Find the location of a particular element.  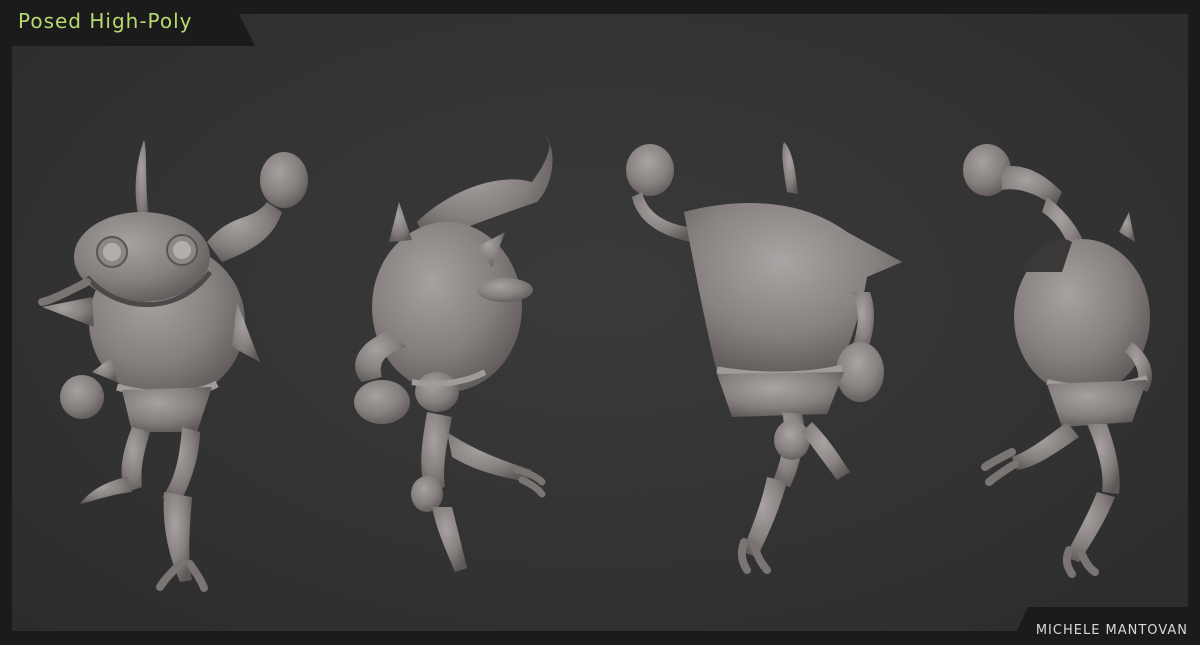

page-title: Posed High-Poly is located at coordinates (105, 21).